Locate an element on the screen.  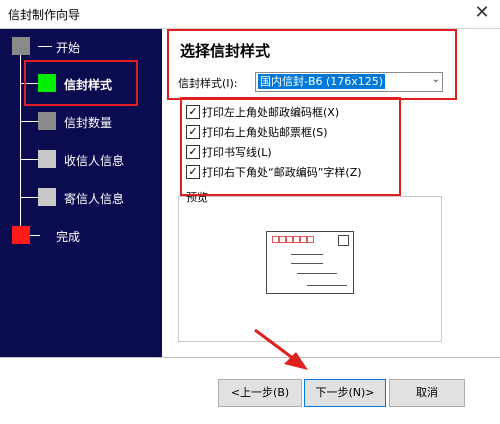
annotation-arrow-icon is located at coordinates (281, 349).